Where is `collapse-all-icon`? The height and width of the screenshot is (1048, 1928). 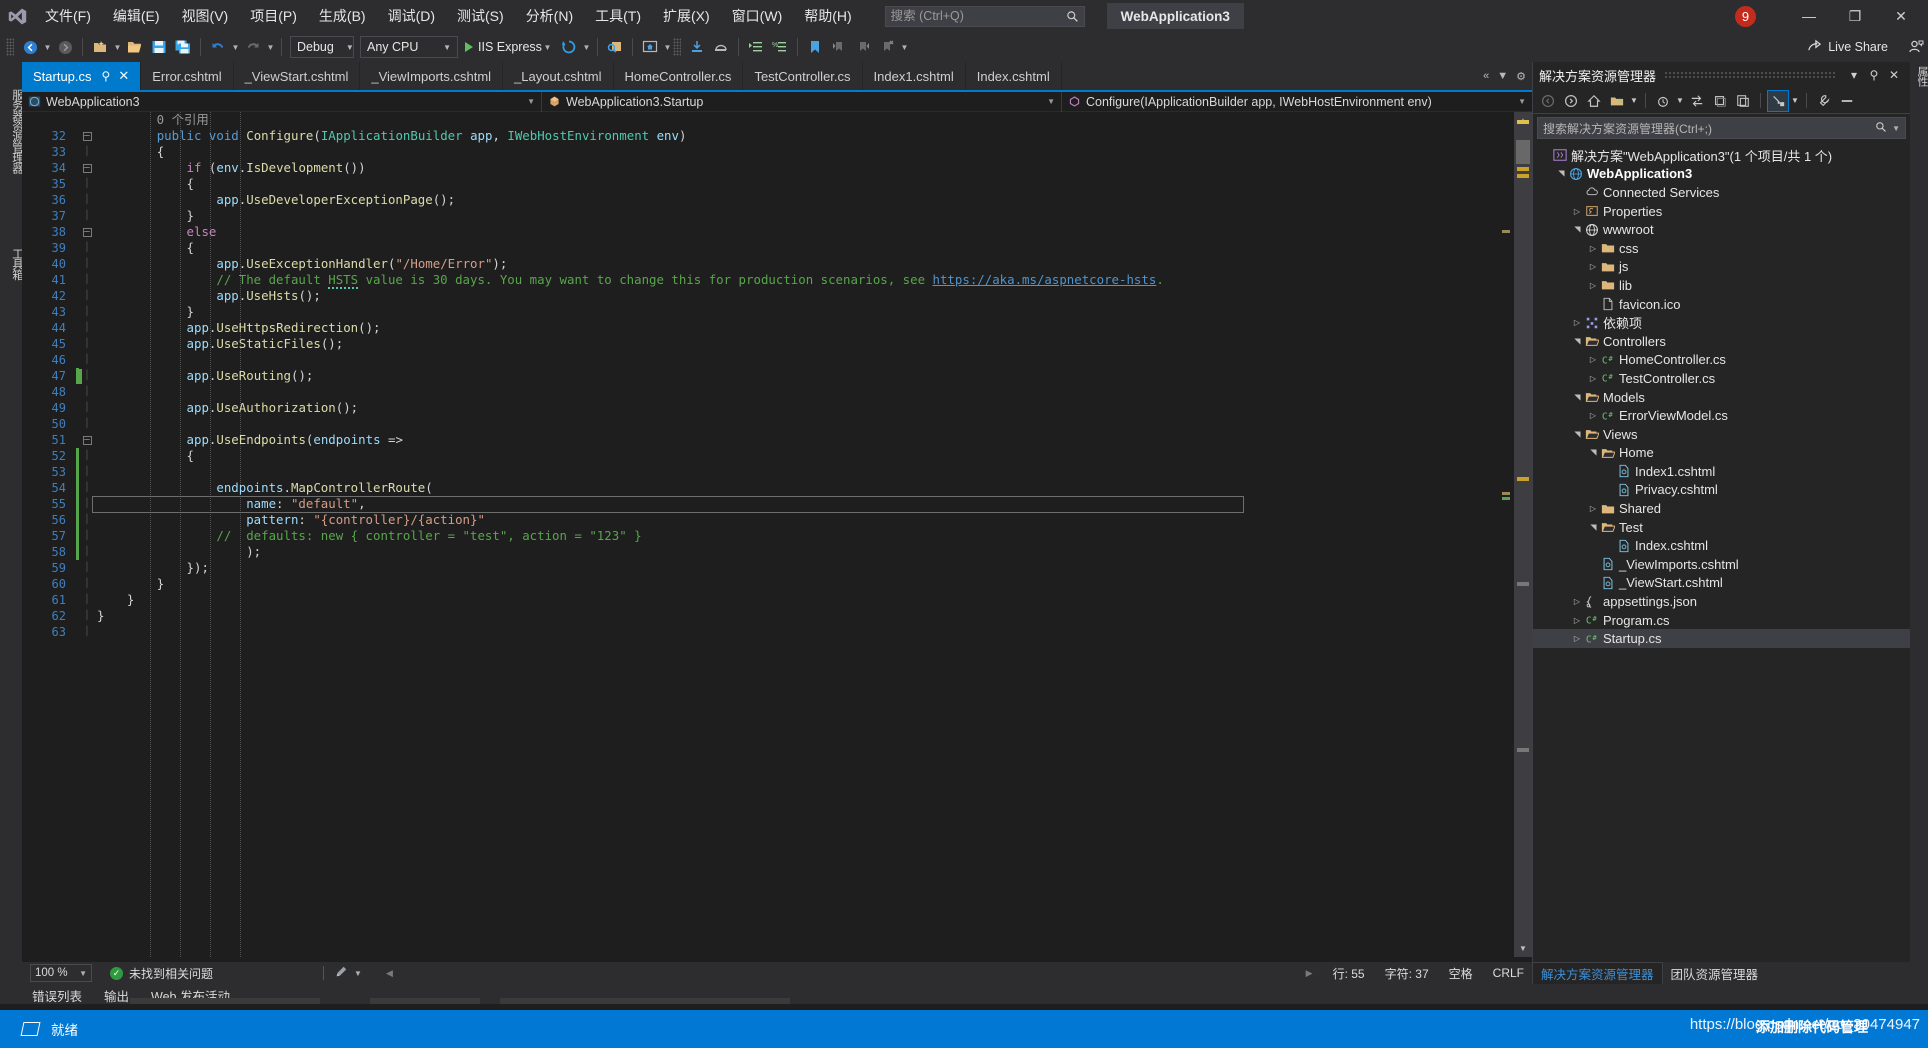
collapse-all-icon is located at coordinates (1743, 101).